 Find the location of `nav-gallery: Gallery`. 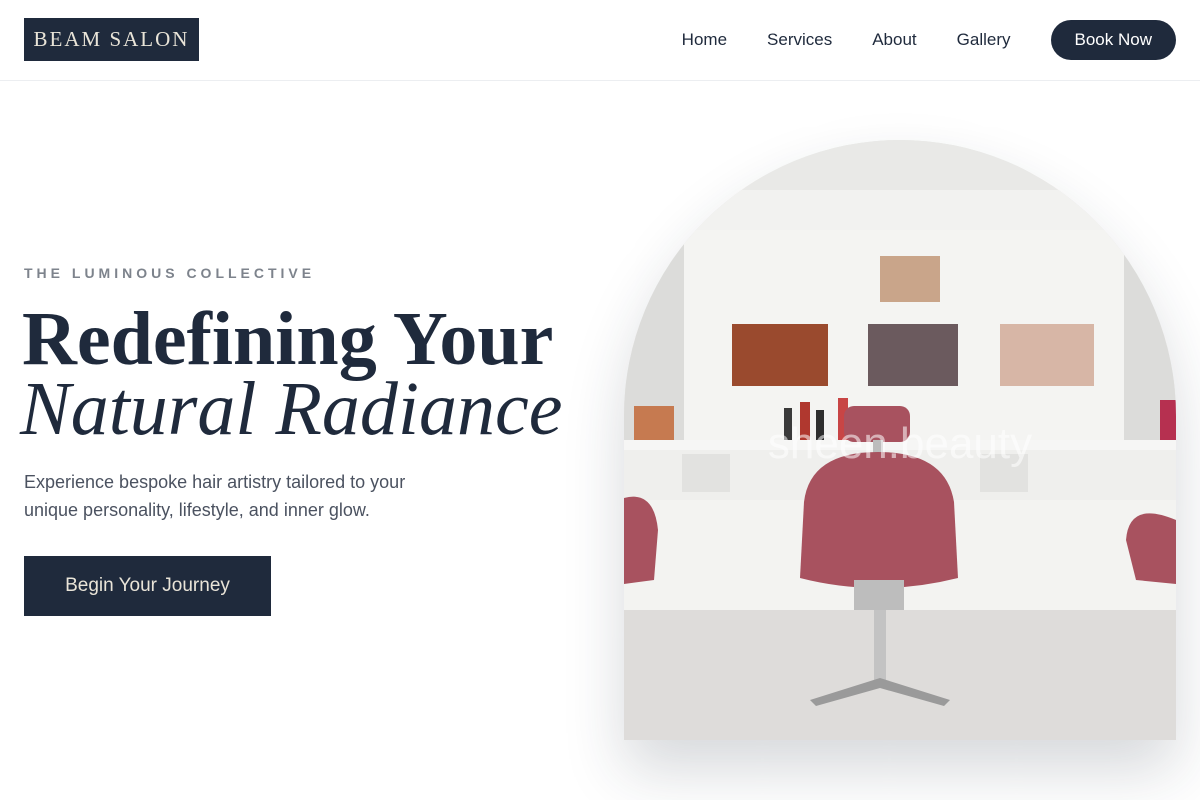

nav-gallery: Gallery is located at coordinates (984, 40).